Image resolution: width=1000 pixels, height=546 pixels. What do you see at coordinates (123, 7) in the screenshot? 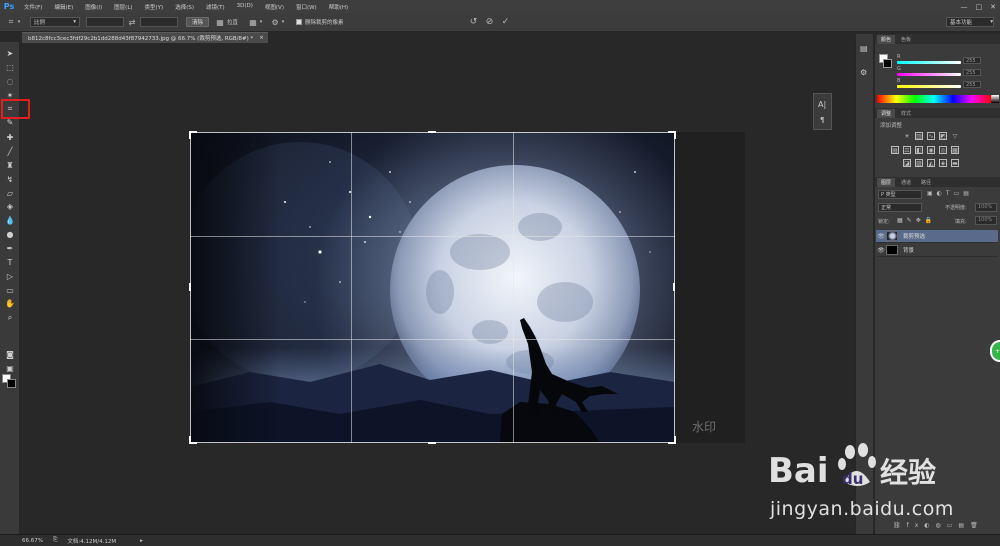
I see `menu-item: 图层(L)` at bounding box center [123, 7].